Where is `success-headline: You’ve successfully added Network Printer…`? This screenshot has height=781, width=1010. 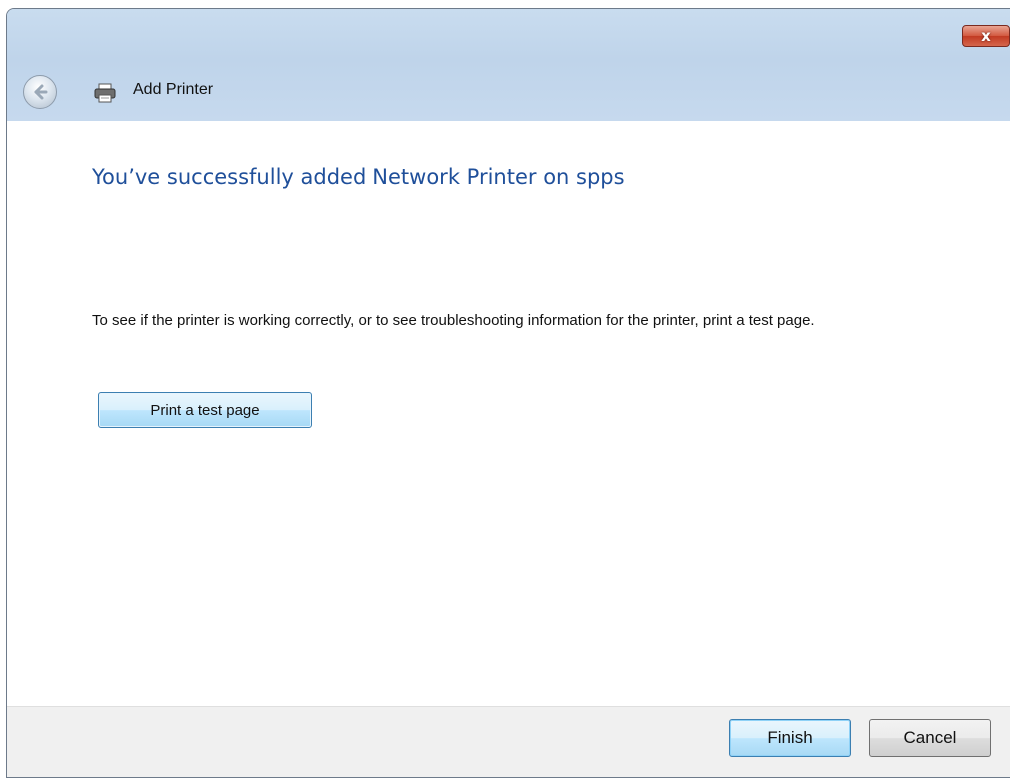 success-headline: You’ve successfully added Network Printer… is located at coordinates (358, 177).